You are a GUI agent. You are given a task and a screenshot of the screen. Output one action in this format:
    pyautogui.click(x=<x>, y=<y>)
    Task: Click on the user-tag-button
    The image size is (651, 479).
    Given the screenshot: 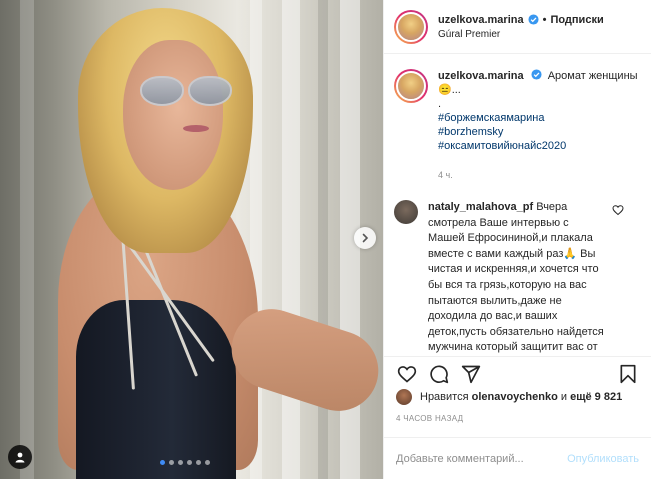 What is the action you would take?
    pyautogui.click(x=20, y=457)
    